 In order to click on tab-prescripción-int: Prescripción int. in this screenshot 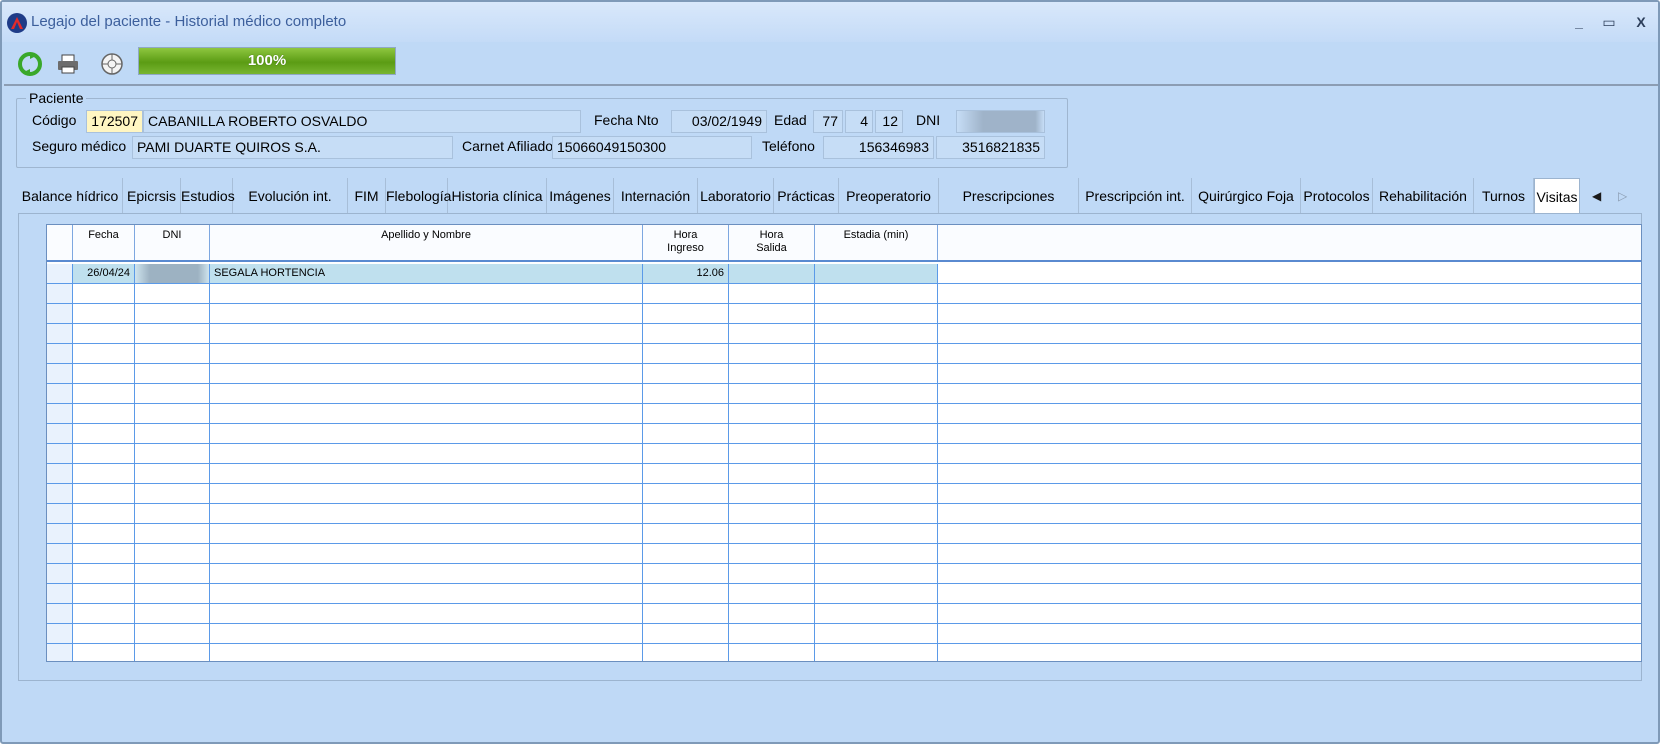, I will do `click(1135, 196)`.